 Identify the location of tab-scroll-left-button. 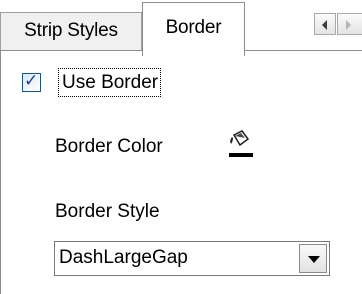
(325, 24).